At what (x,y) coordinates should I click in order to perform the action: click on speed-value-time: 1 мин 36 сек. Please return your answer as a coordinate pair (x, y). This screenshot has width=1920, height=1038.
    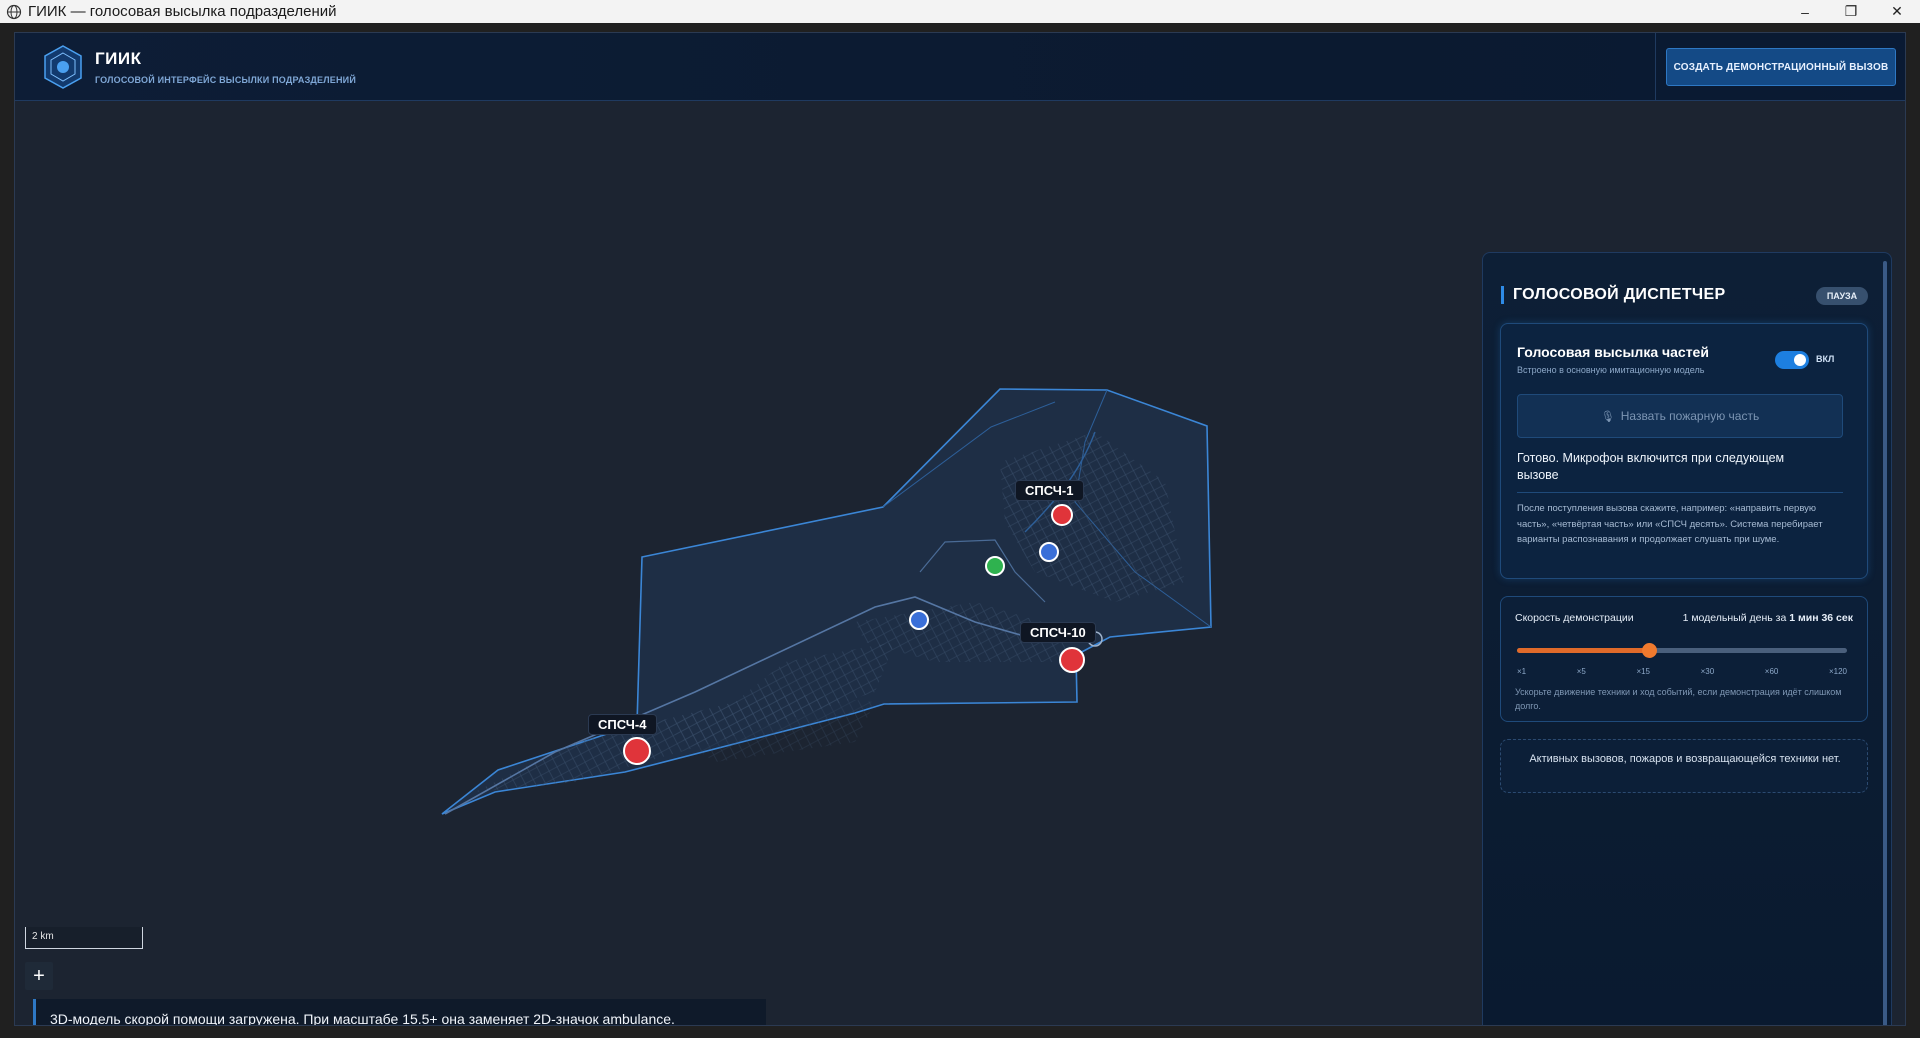
    Looking at the image, I should click on (1821, 618).